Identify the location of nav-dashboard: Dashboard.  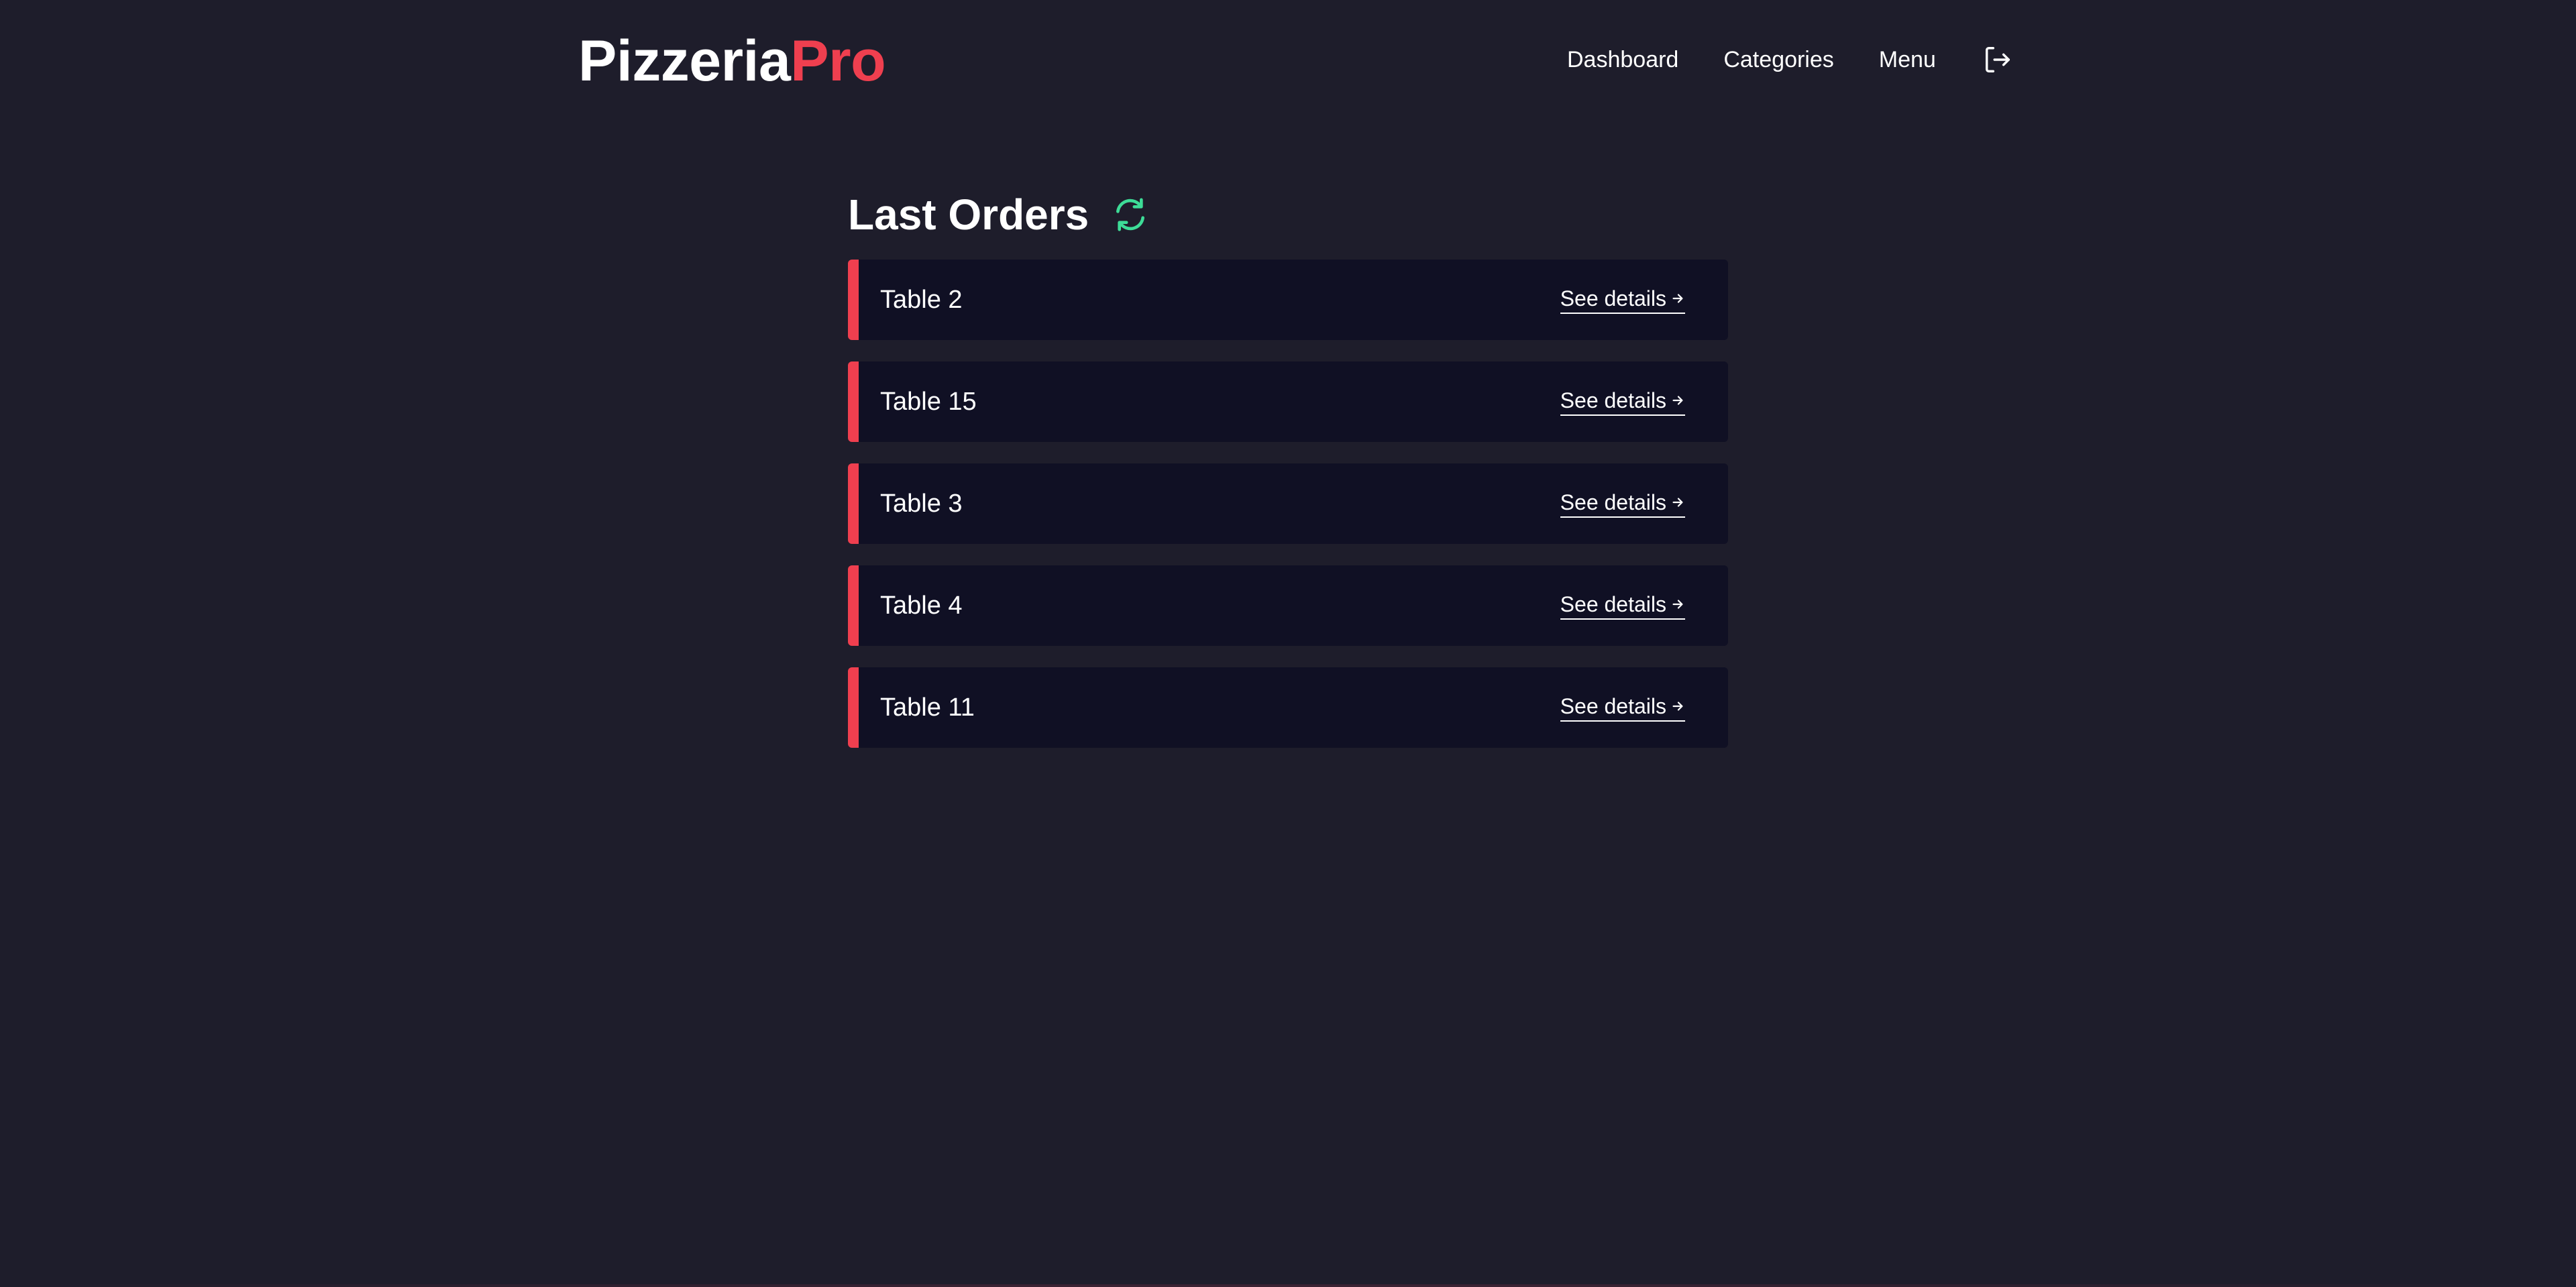
(1622, 59).